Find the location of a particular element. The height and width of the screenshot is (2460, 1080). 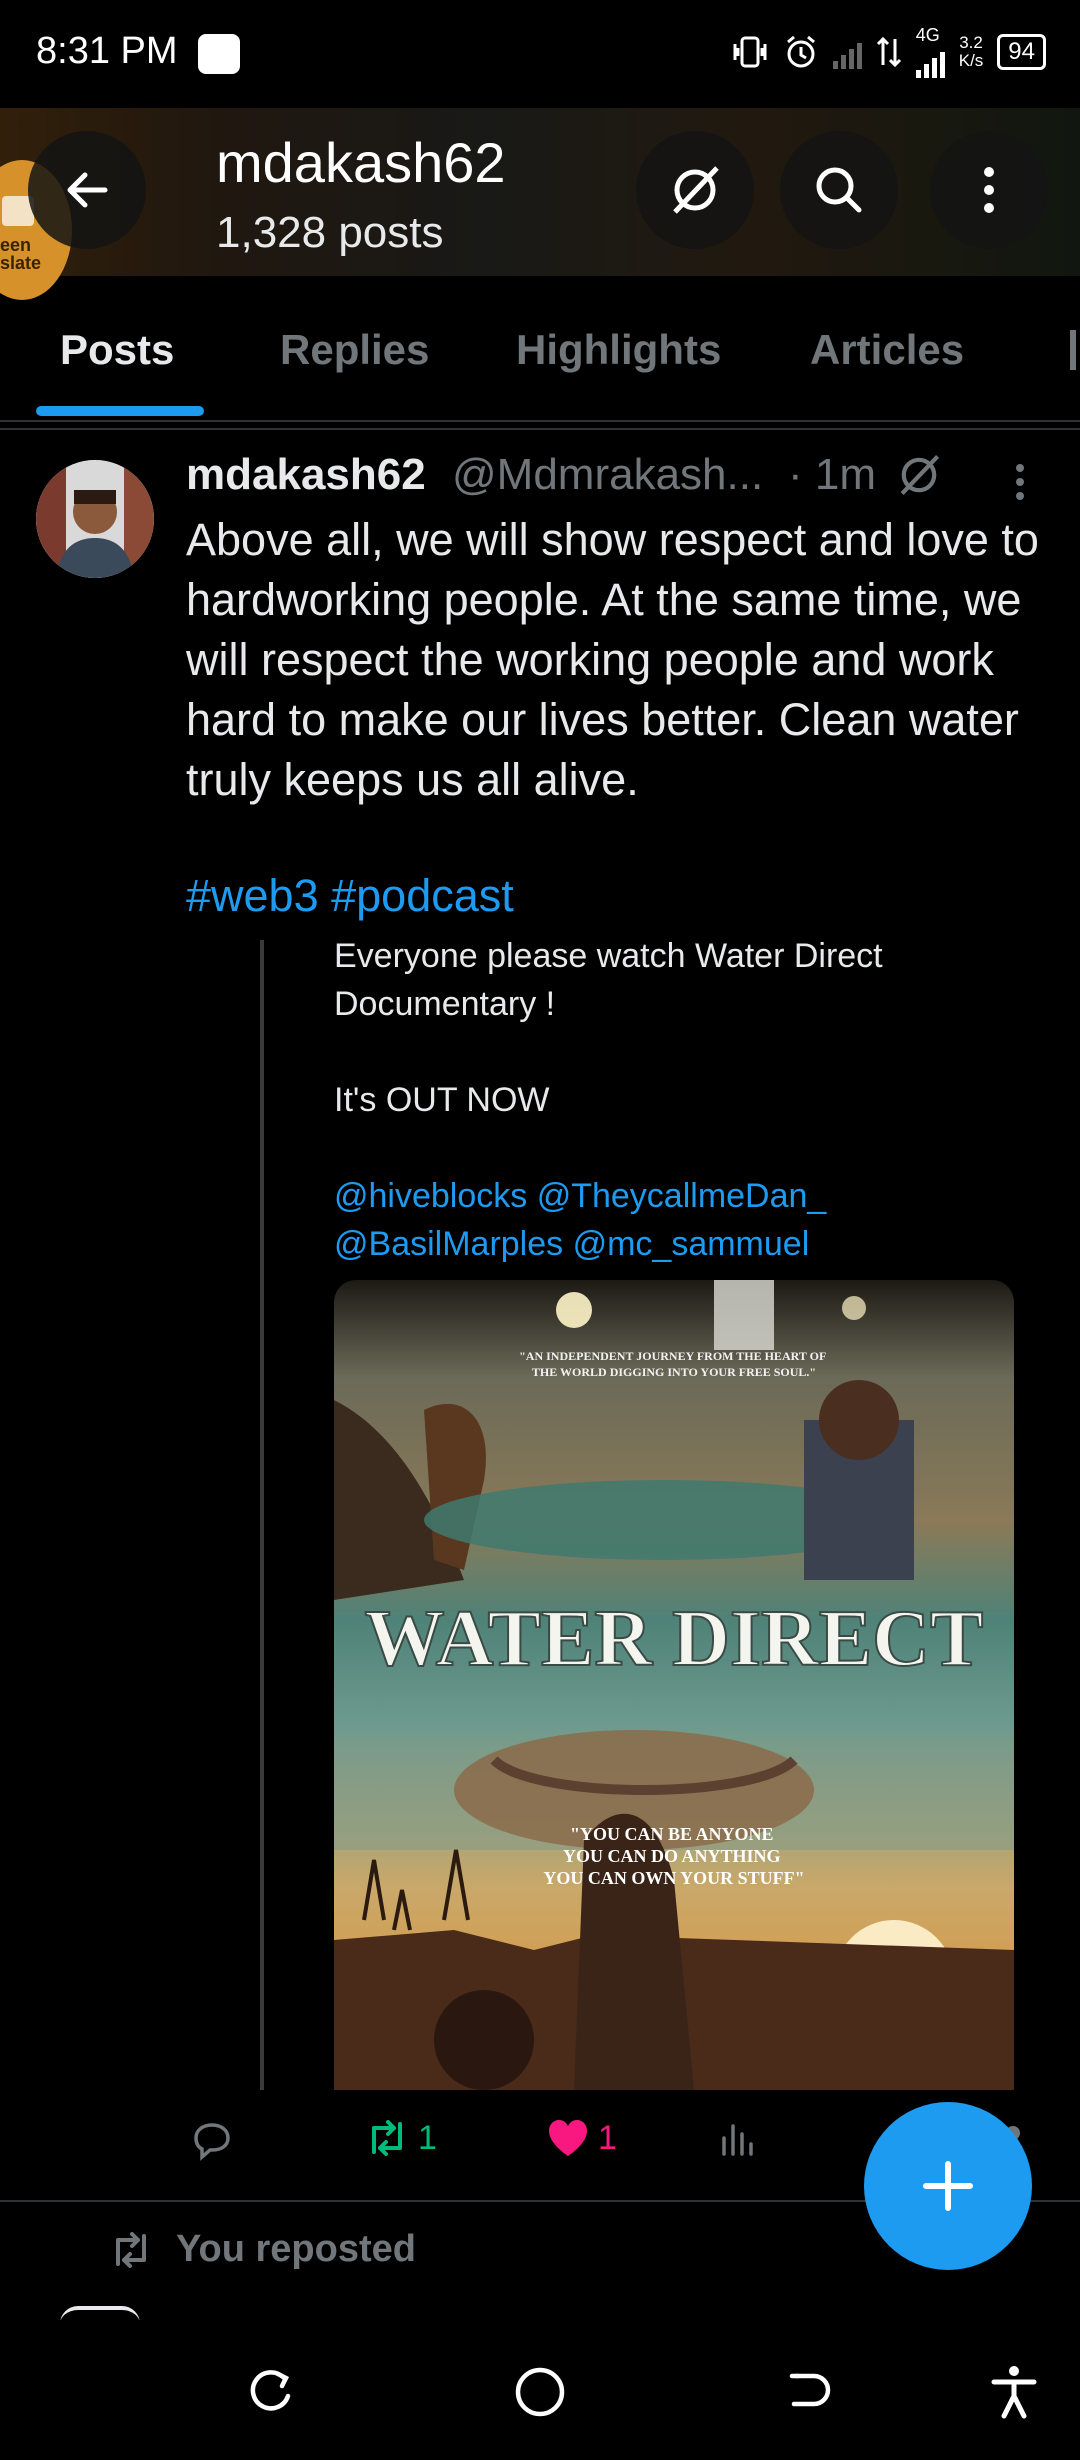

comment-icon is located at coordinates (212, 2142).